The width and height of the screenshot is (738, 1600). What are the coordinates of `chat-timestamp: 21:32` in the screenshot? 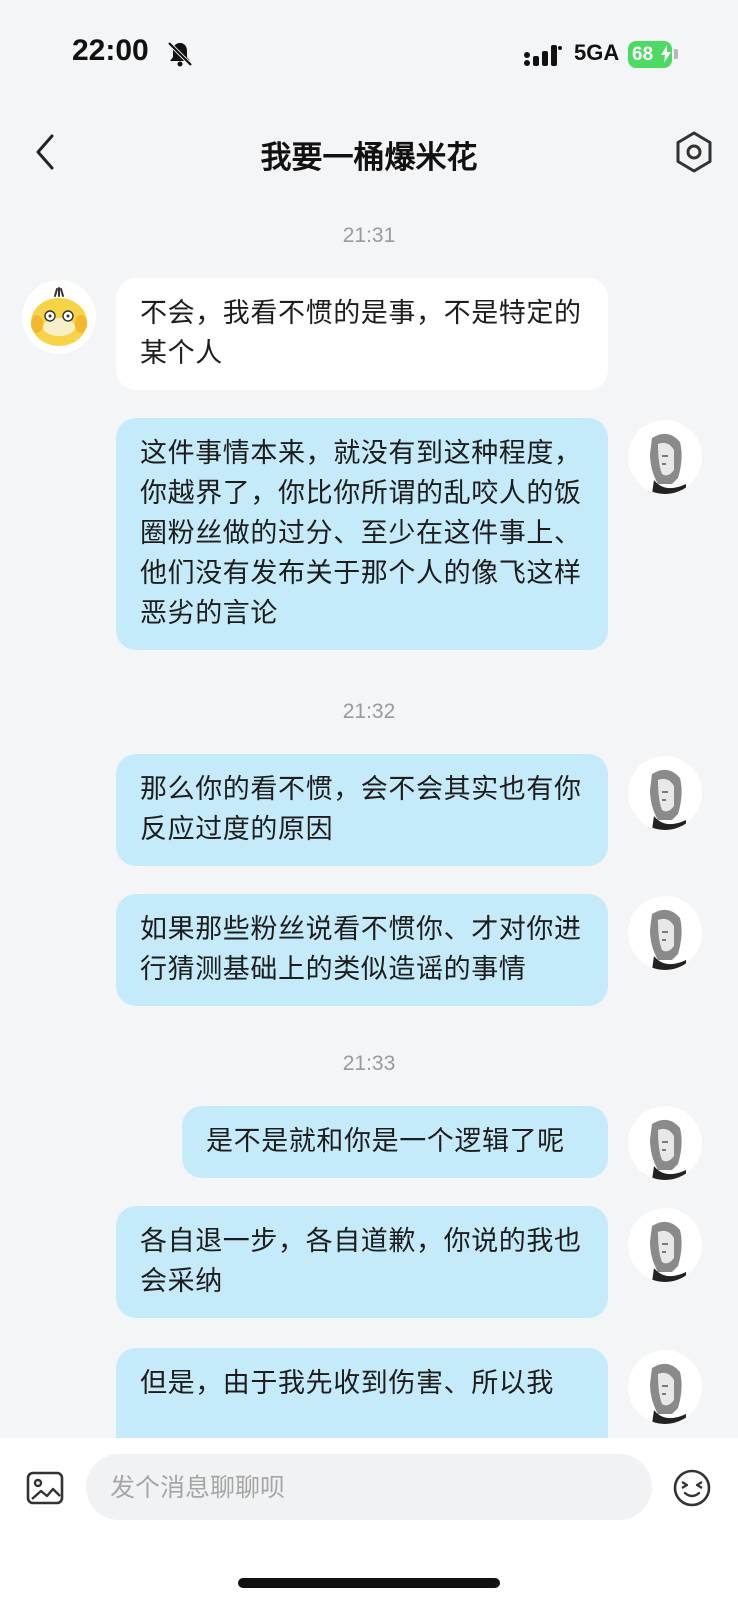 It's located at (369, 711).